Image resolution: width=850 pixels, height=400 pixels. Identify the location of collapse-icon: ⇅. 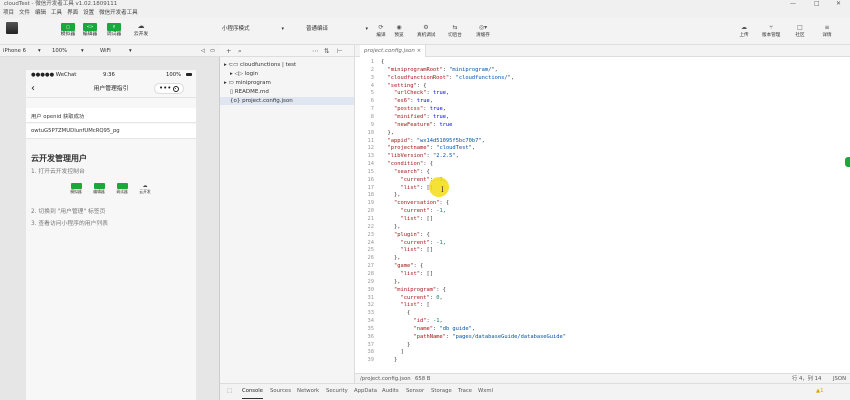
(326, 51).